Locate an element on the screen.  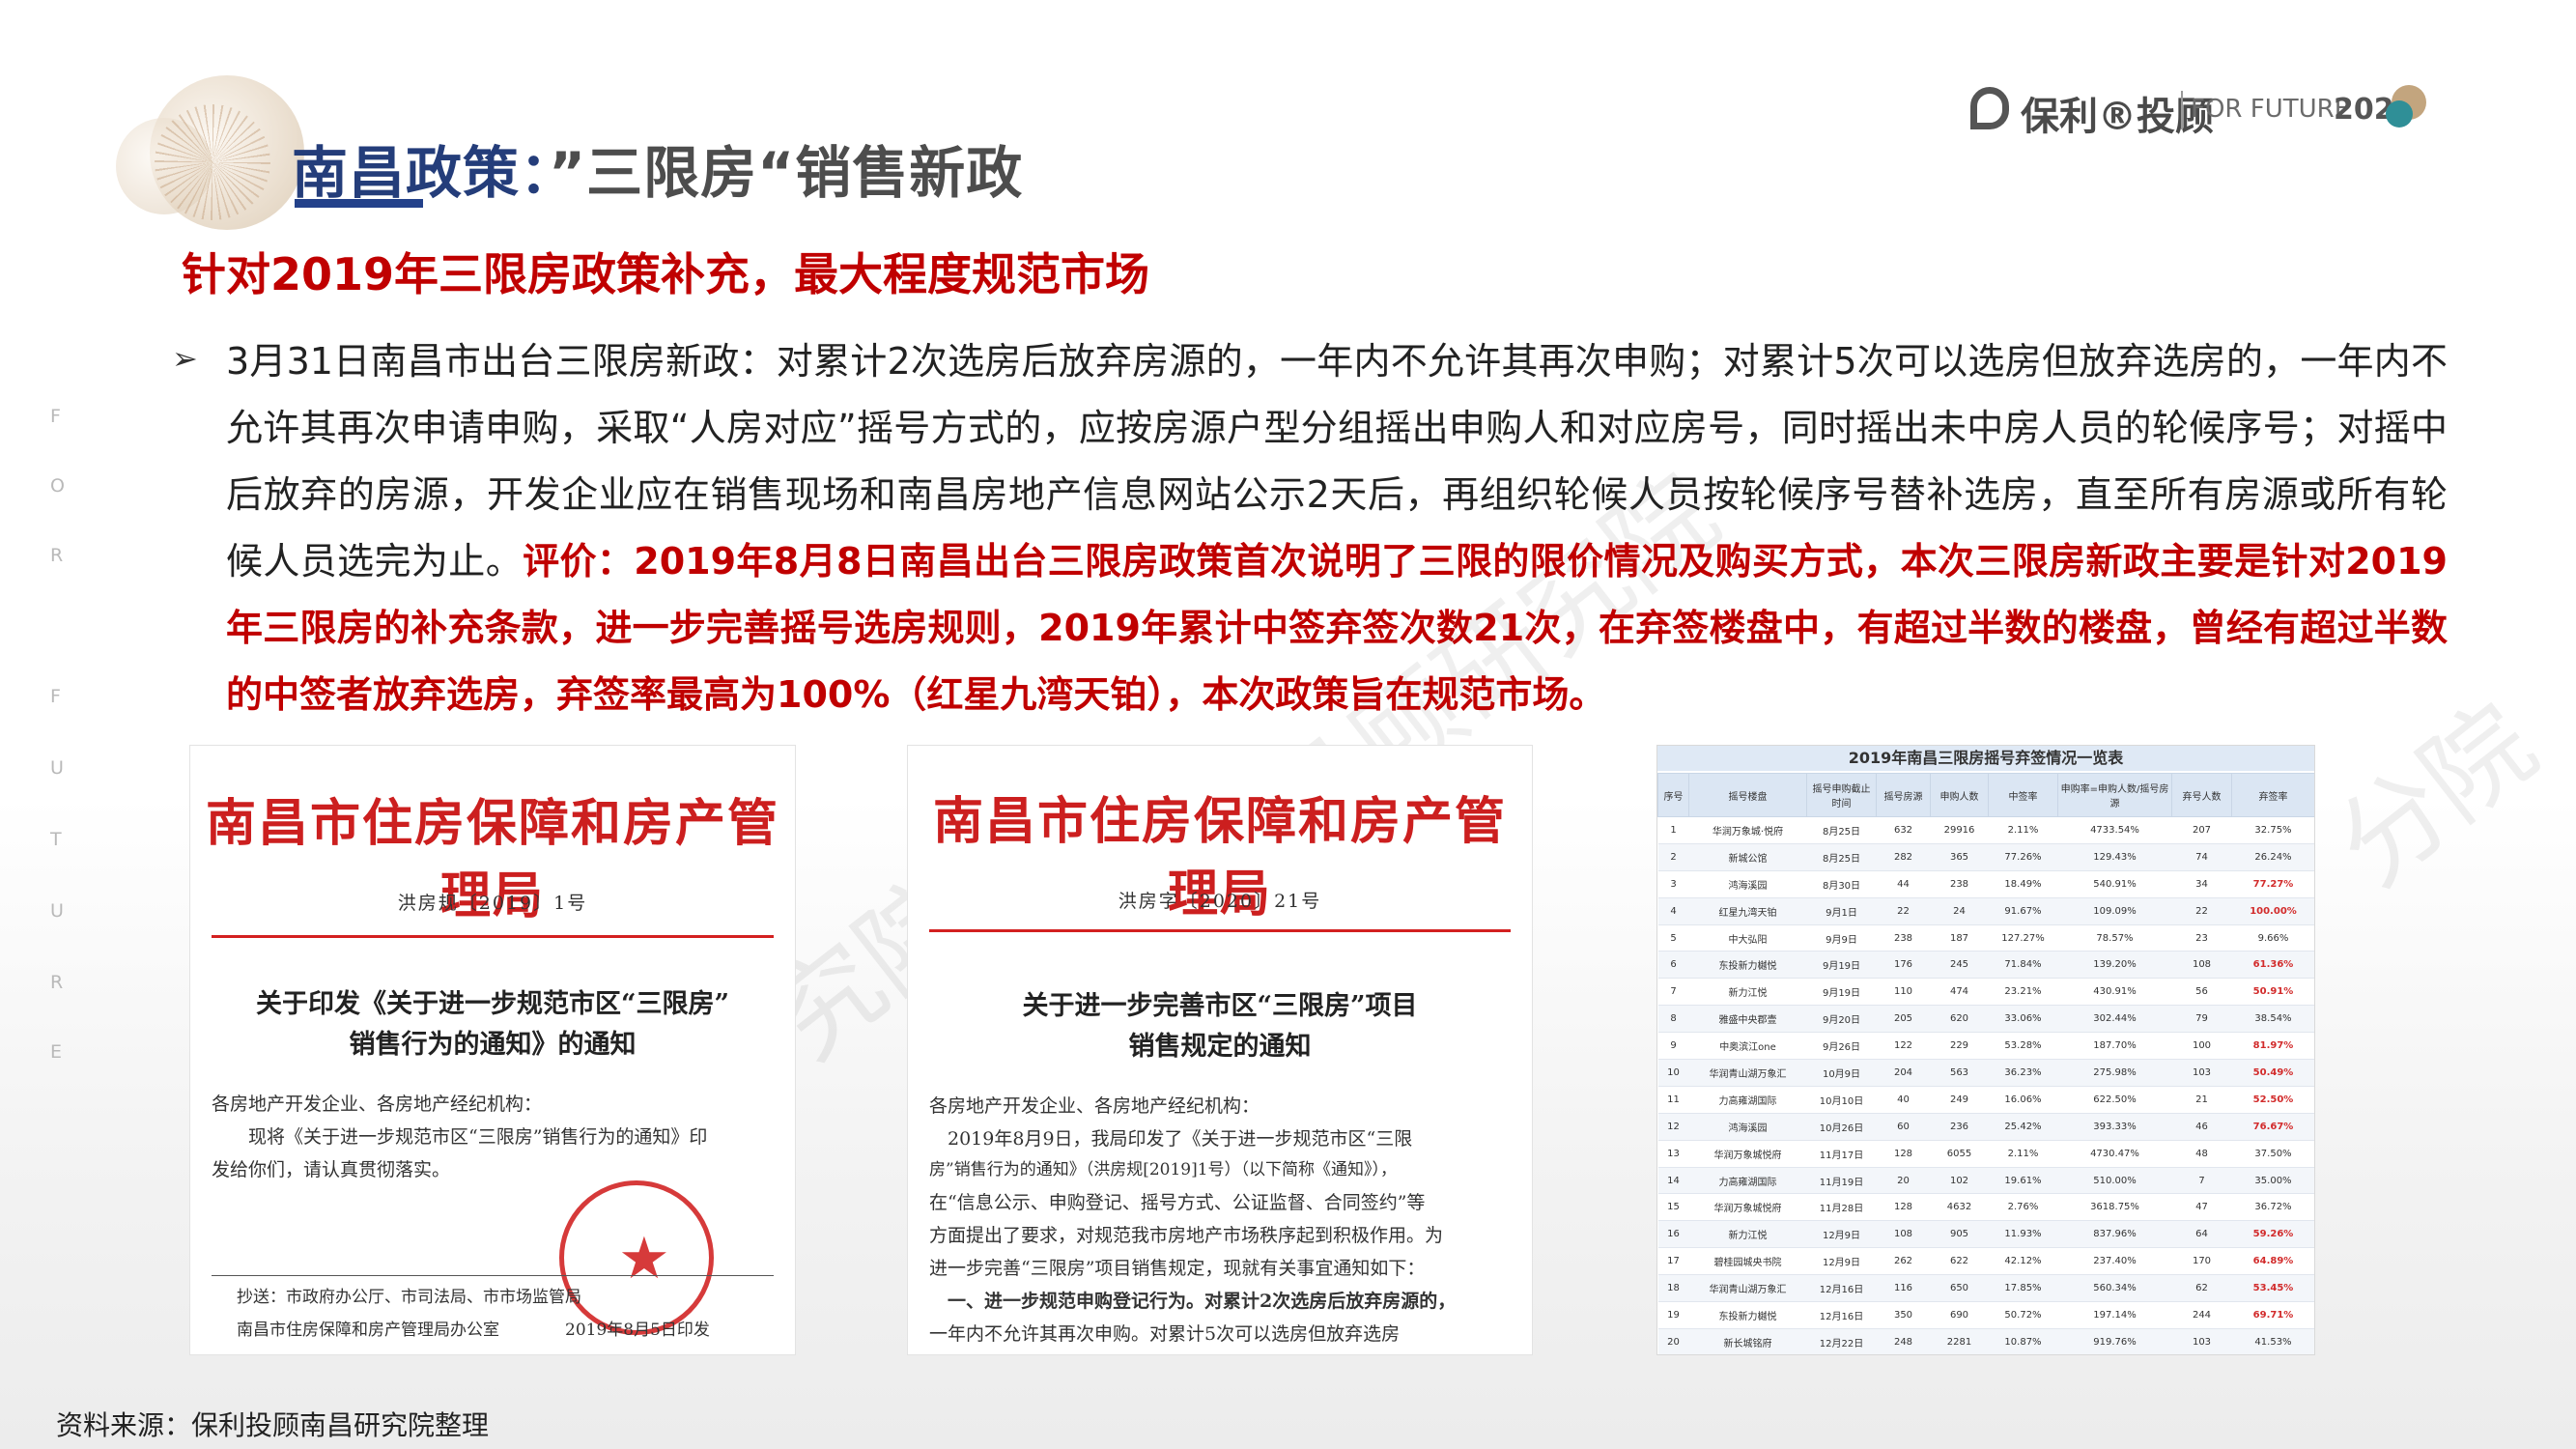
doc2-text-line: 各房地产开发企业、各房地产经纪机构： is located at coordinates (1094, 1106).